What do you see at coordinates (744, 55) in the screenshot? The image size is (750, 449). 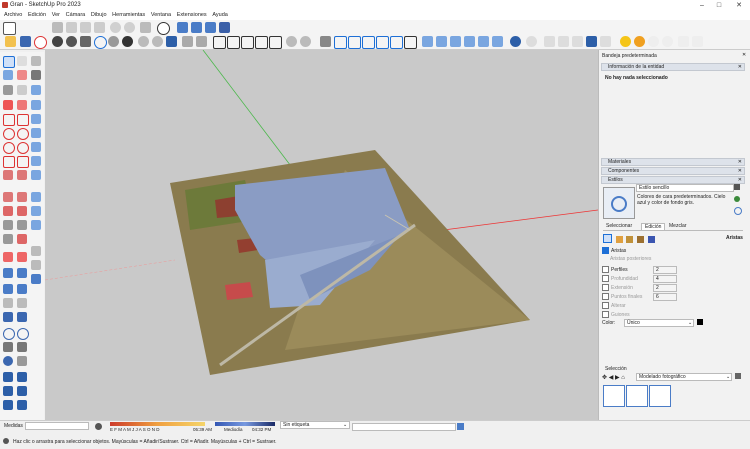 I see `tray-close-icon: ✕` at bounding box center [744, 55].